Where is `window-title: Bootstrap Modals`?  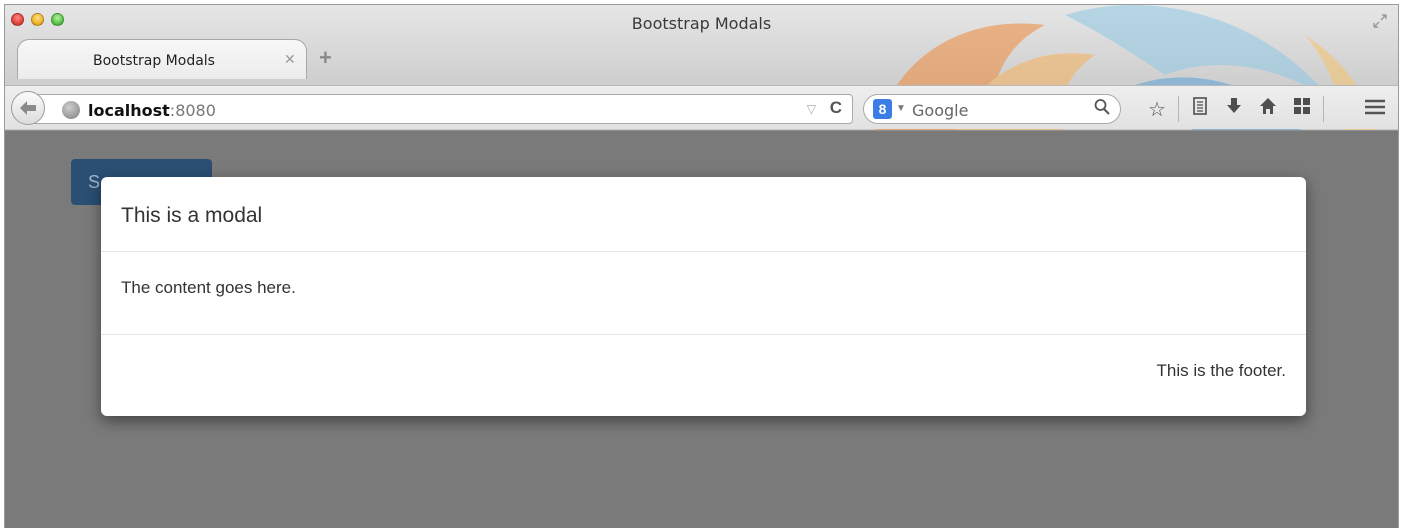 window-title: Bootstrap Modals is located at coordinates (701, 23).